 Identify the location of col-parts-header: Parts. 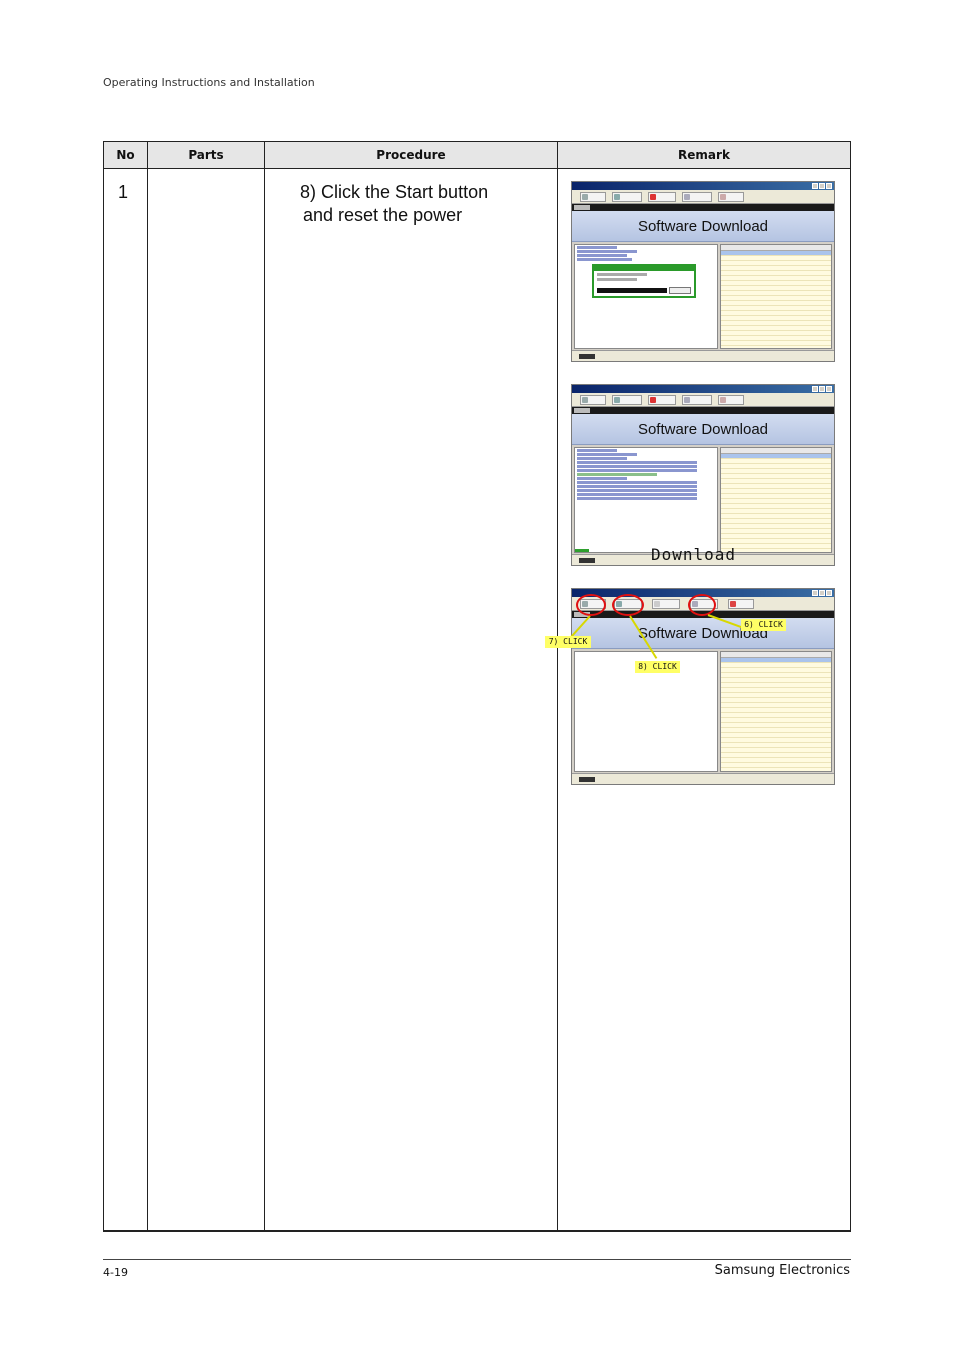
(206, 155).